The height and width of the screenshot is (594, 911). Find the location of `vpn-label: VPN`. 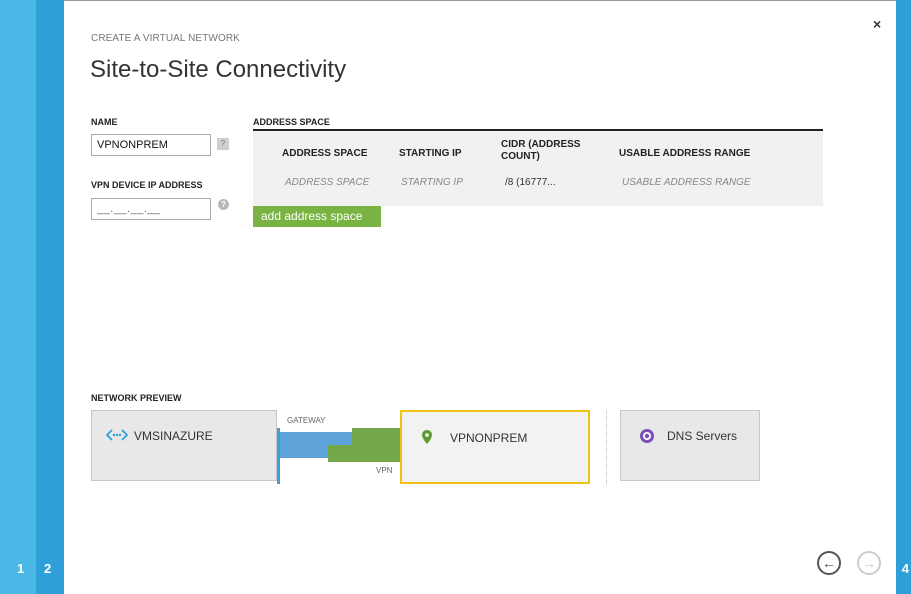

vpn-label: VPN is located at coordinates (384, 470).